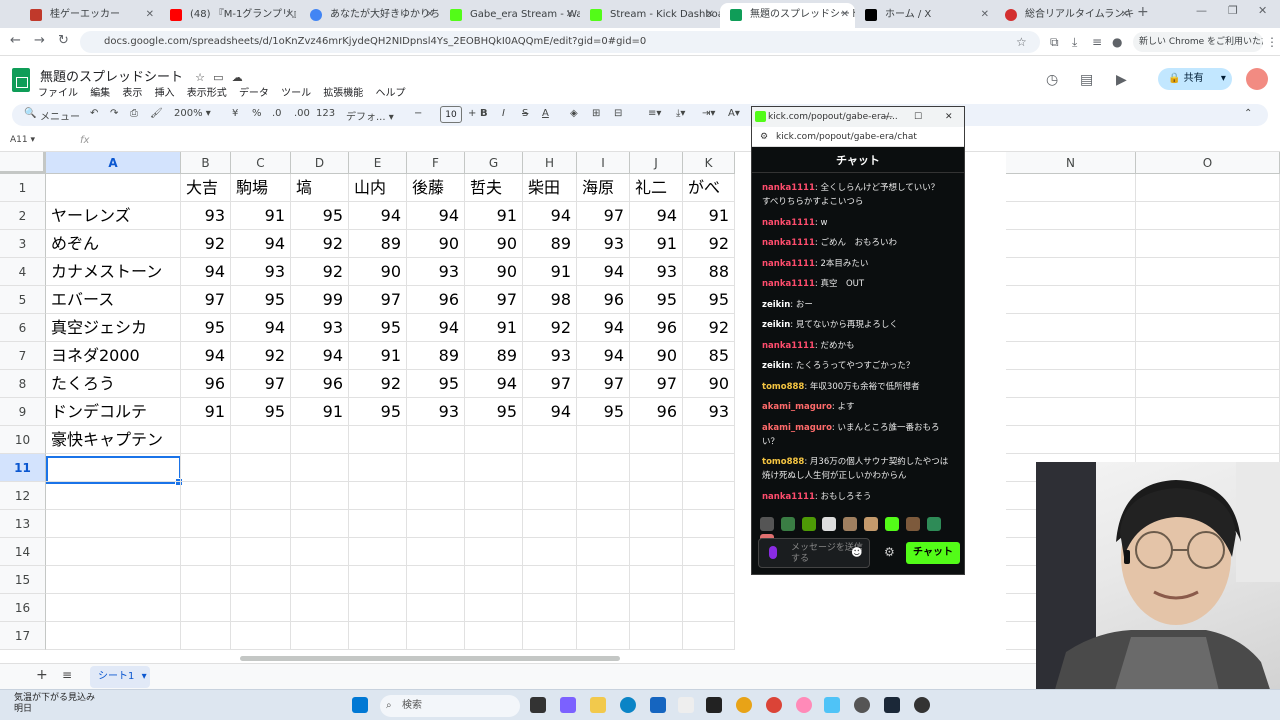  I want to click on mic-icon, so click(773, 552).